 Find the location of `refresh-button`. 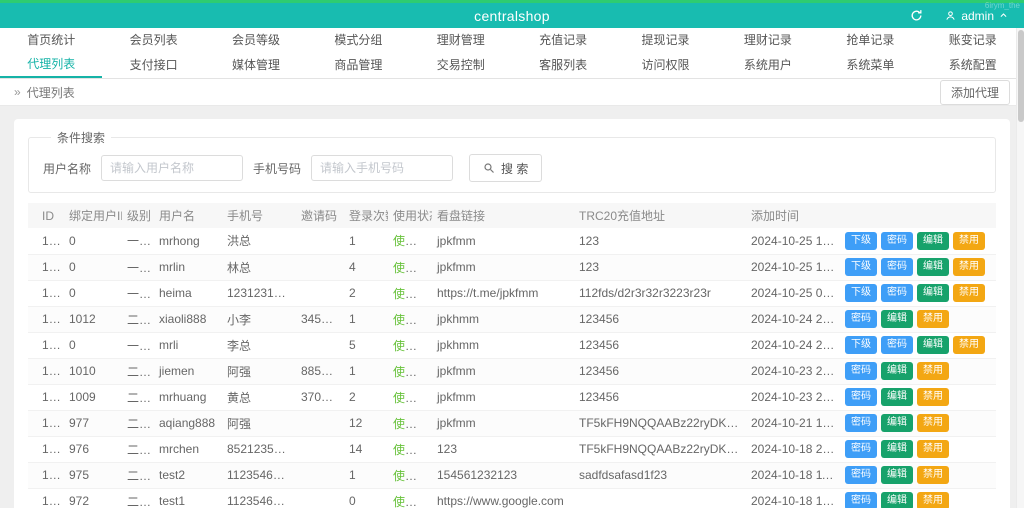

refresh-button is located at coordinates (916, 15).